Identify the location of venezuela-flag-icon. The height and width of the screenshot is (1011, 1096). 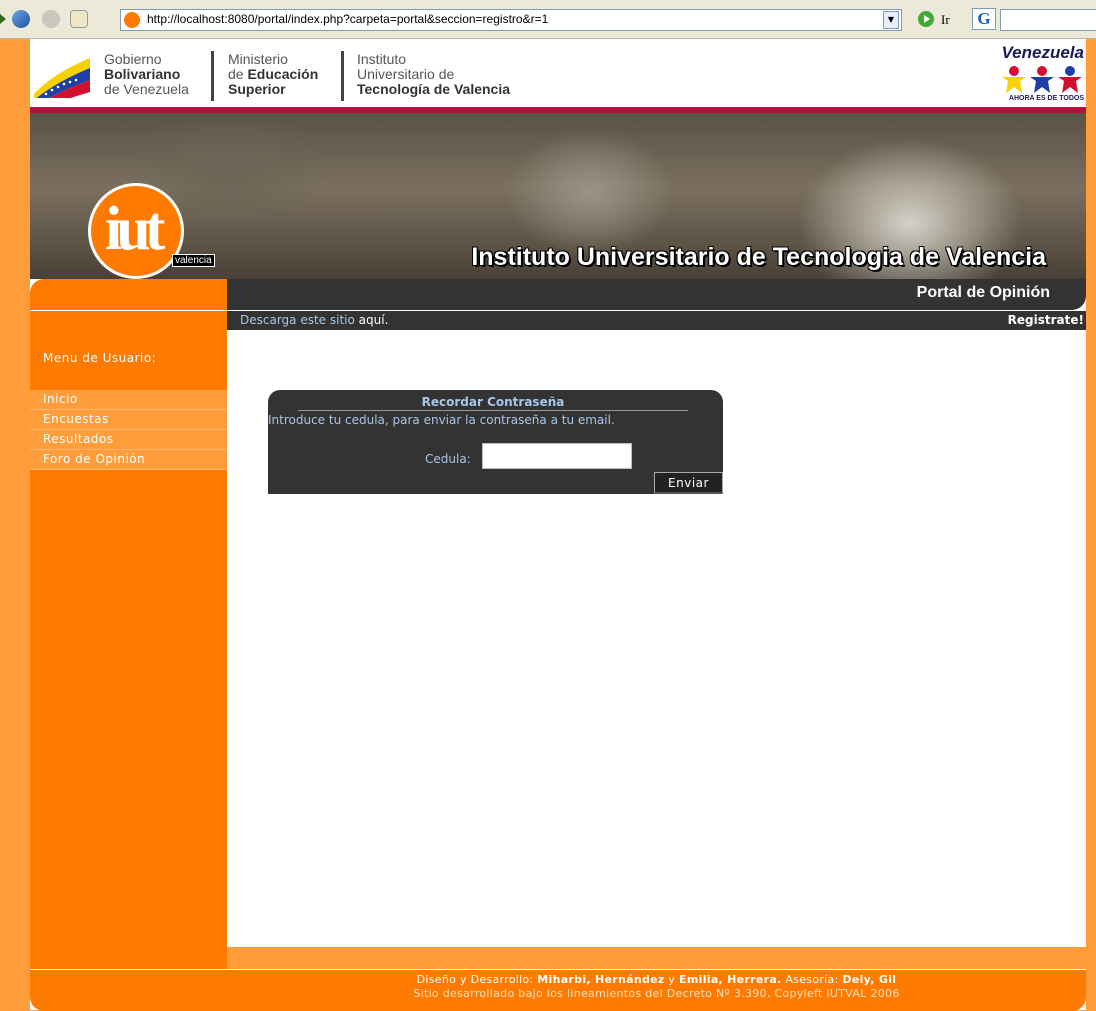
(62, 78).